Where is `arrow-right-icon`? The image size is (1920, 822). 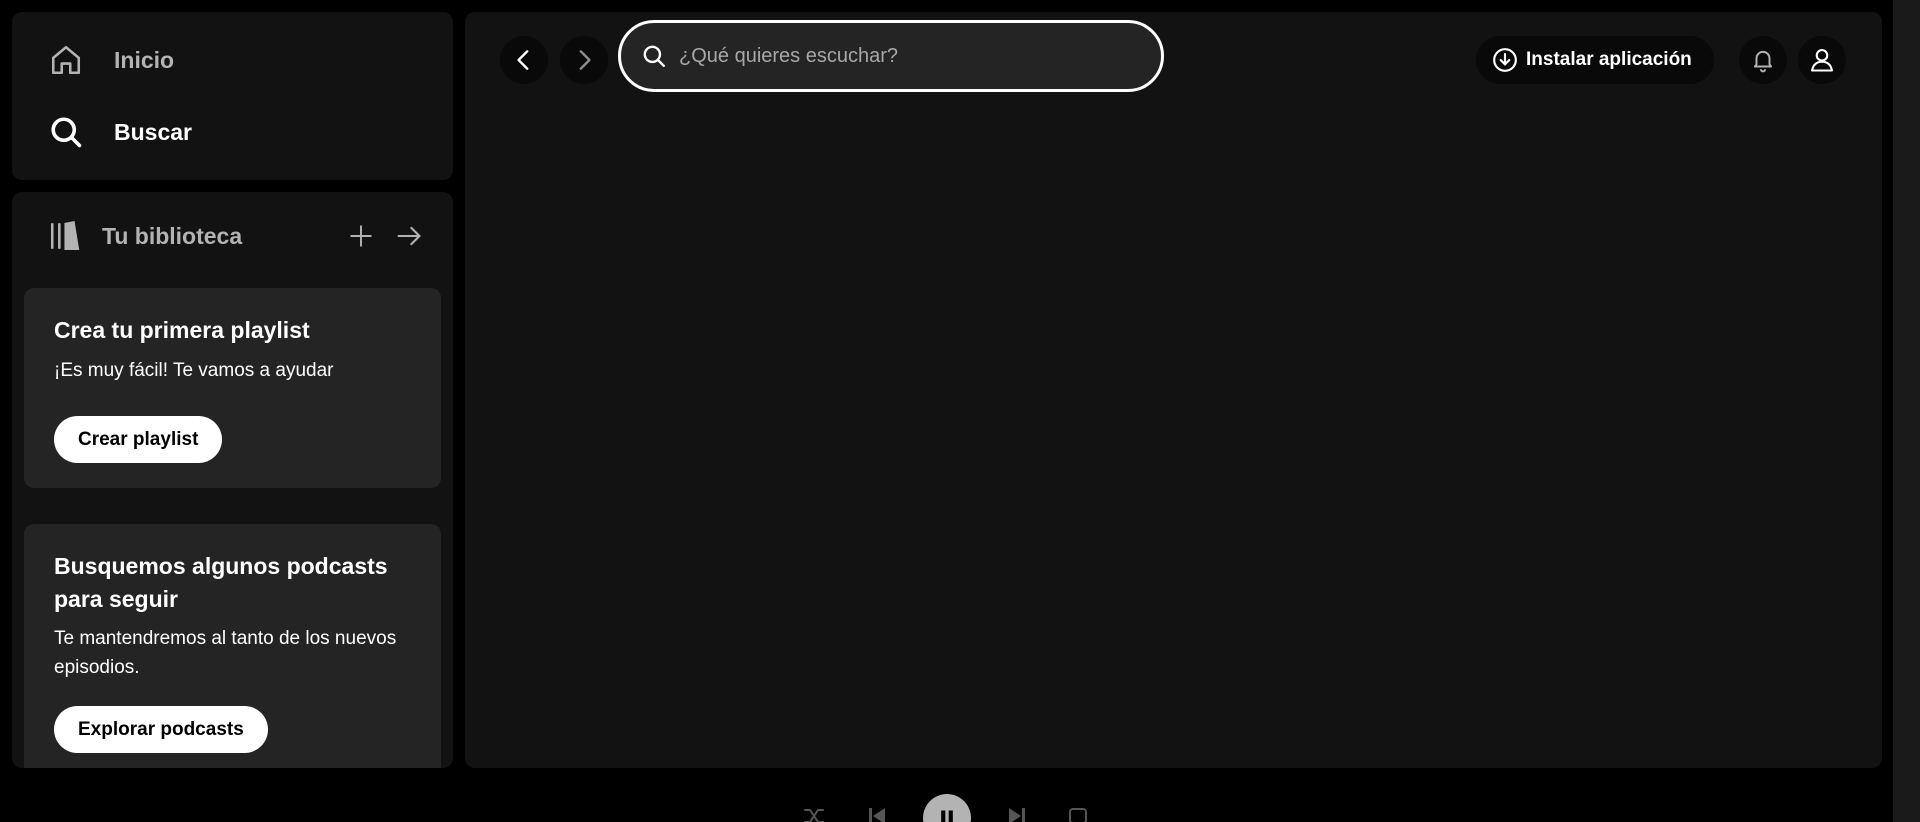
arrow-right-icon is located at coordinates (409, 236).